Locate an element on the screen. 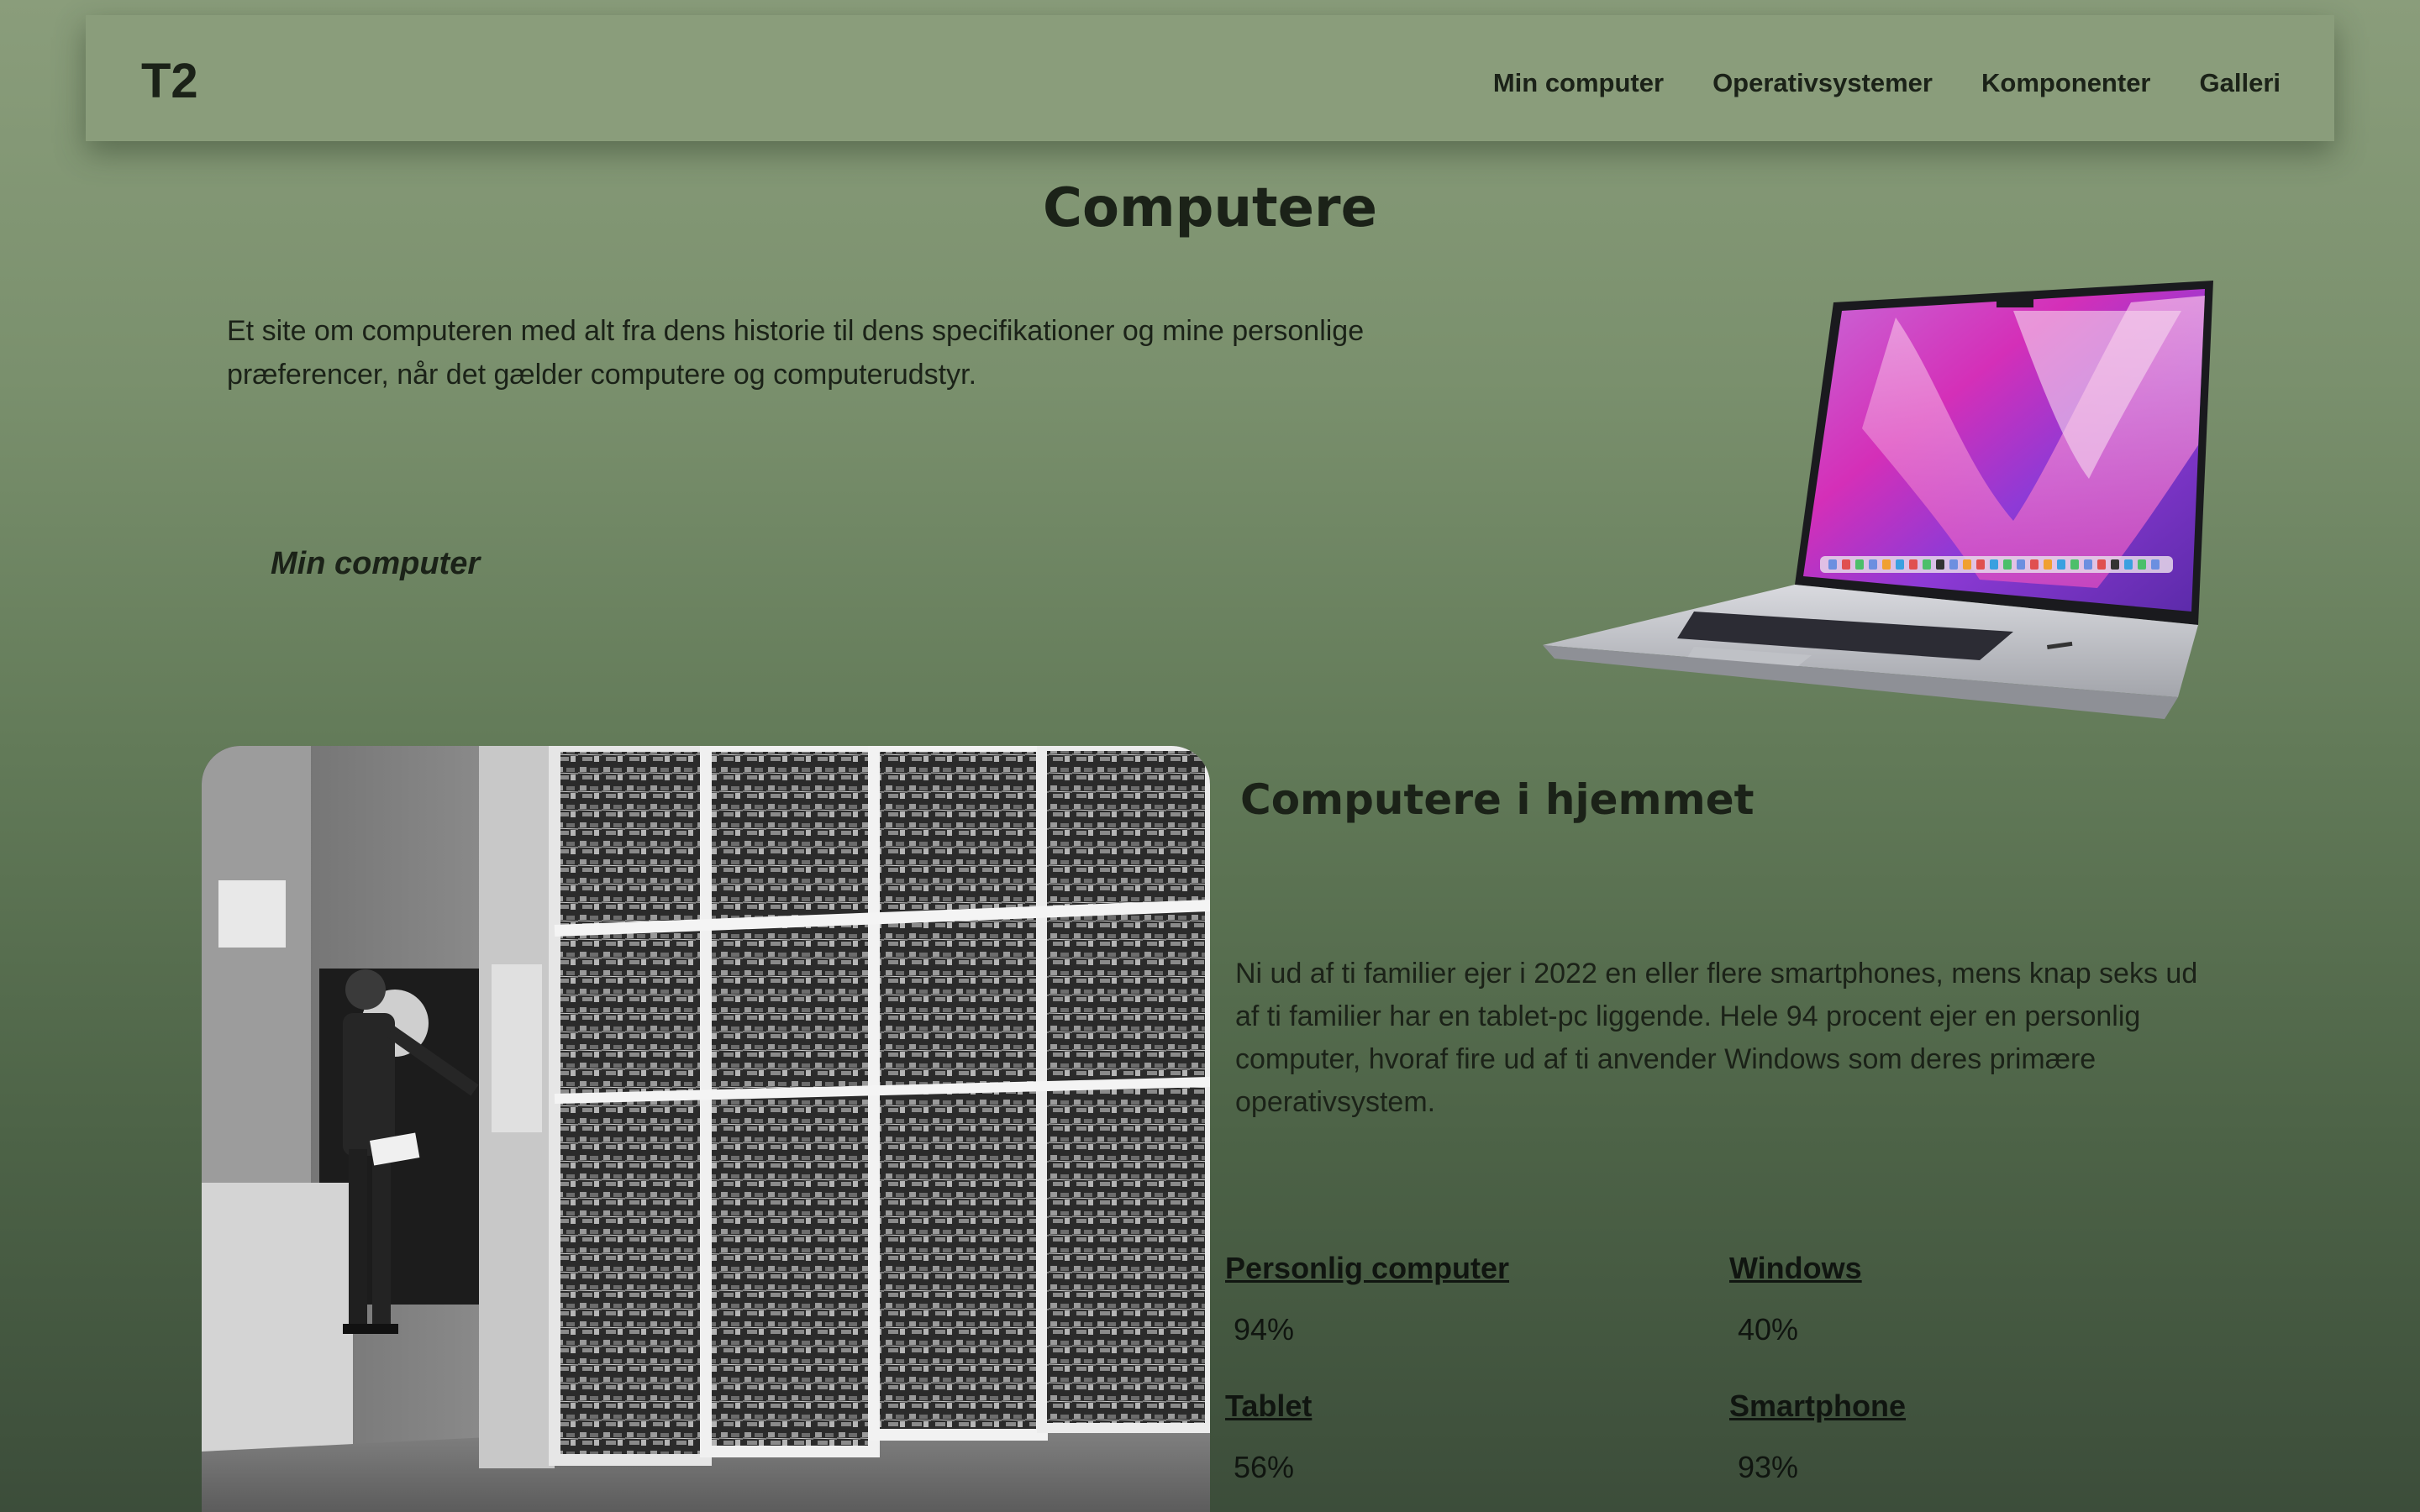  nav-link-galleri: Galleri is located at coordinates (2240, 82).